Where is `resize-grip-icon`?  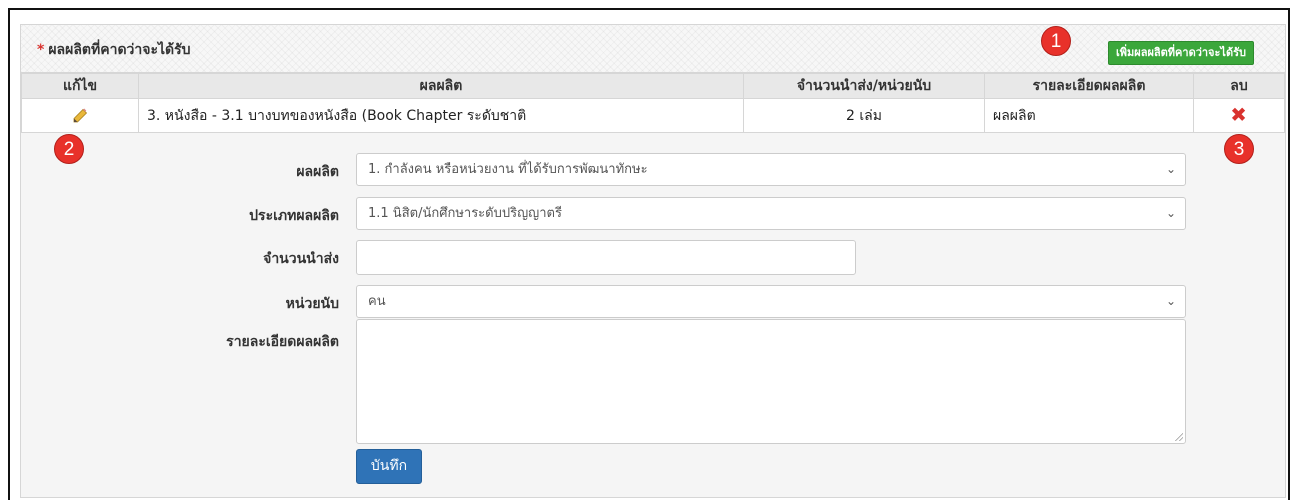 resize-grip-icon is located at coordinates (1179, 437).